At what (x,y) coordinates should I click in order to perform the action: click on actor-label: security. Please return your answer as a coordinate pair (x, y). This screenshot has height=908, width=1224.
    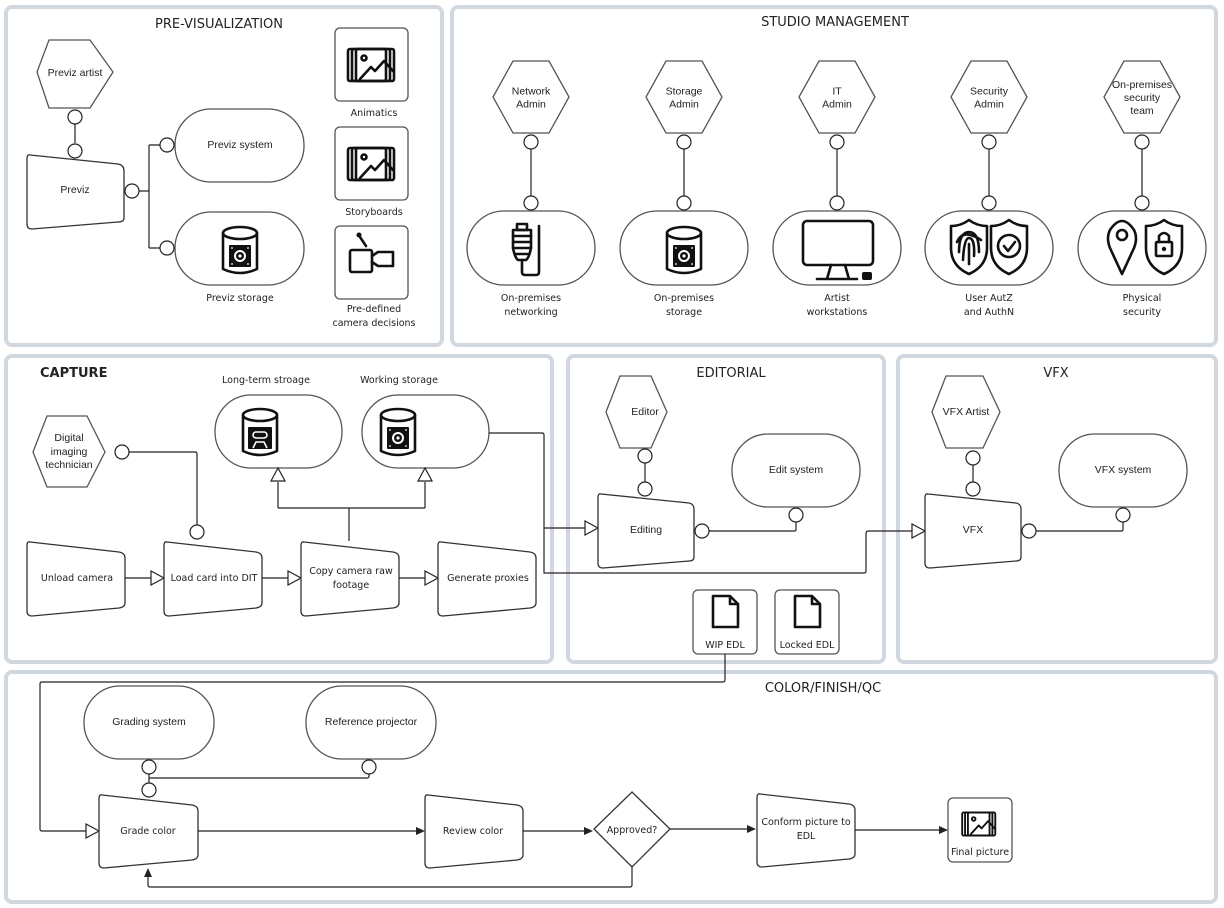
    Looking at the image, I should click on (1142, 98).